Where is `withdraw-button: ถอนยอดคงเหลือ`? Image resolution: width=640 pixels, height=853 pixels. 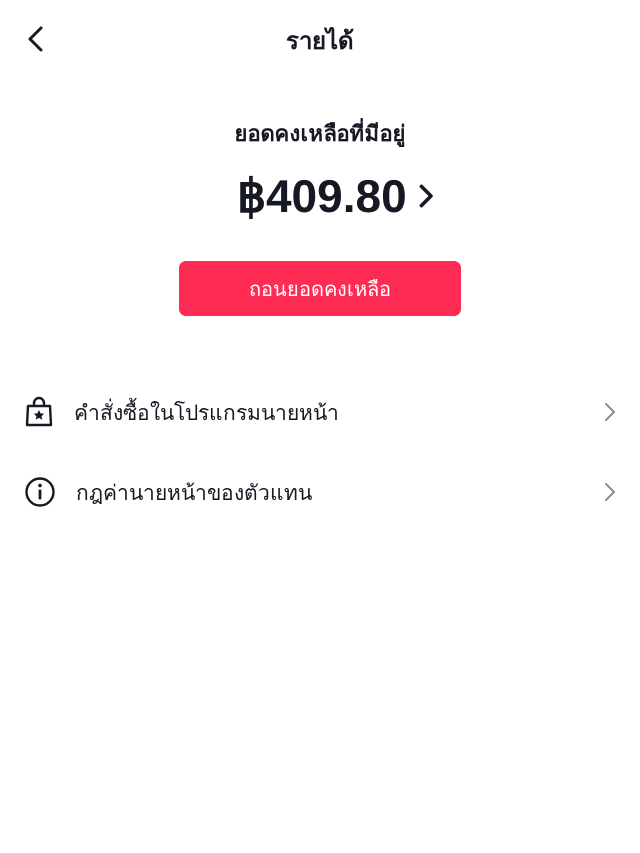
withdraw-button: ถอนยอดคงเหลือ is located at coordinates (320, 288).